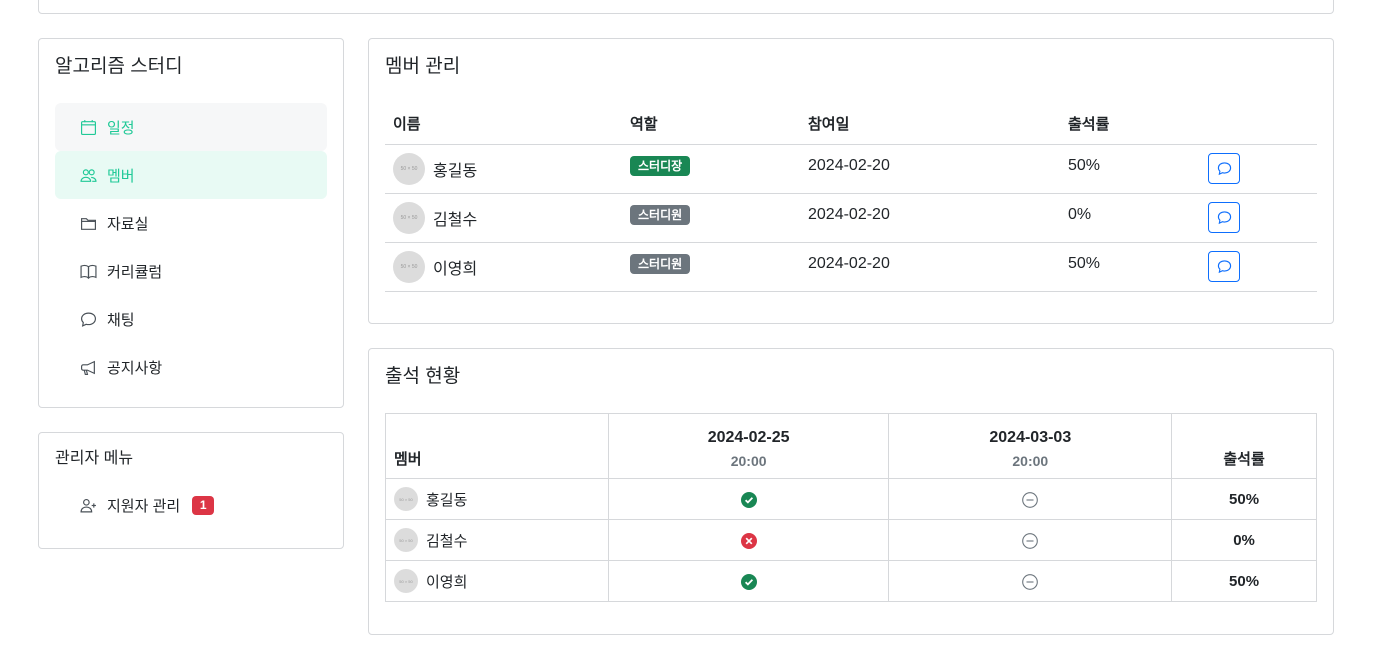 This screenshot has height=666, width=1380. Describe the element at coordinates (1030, 437) in the screenshot. I see `session-date: 2024-03-03` at that location.